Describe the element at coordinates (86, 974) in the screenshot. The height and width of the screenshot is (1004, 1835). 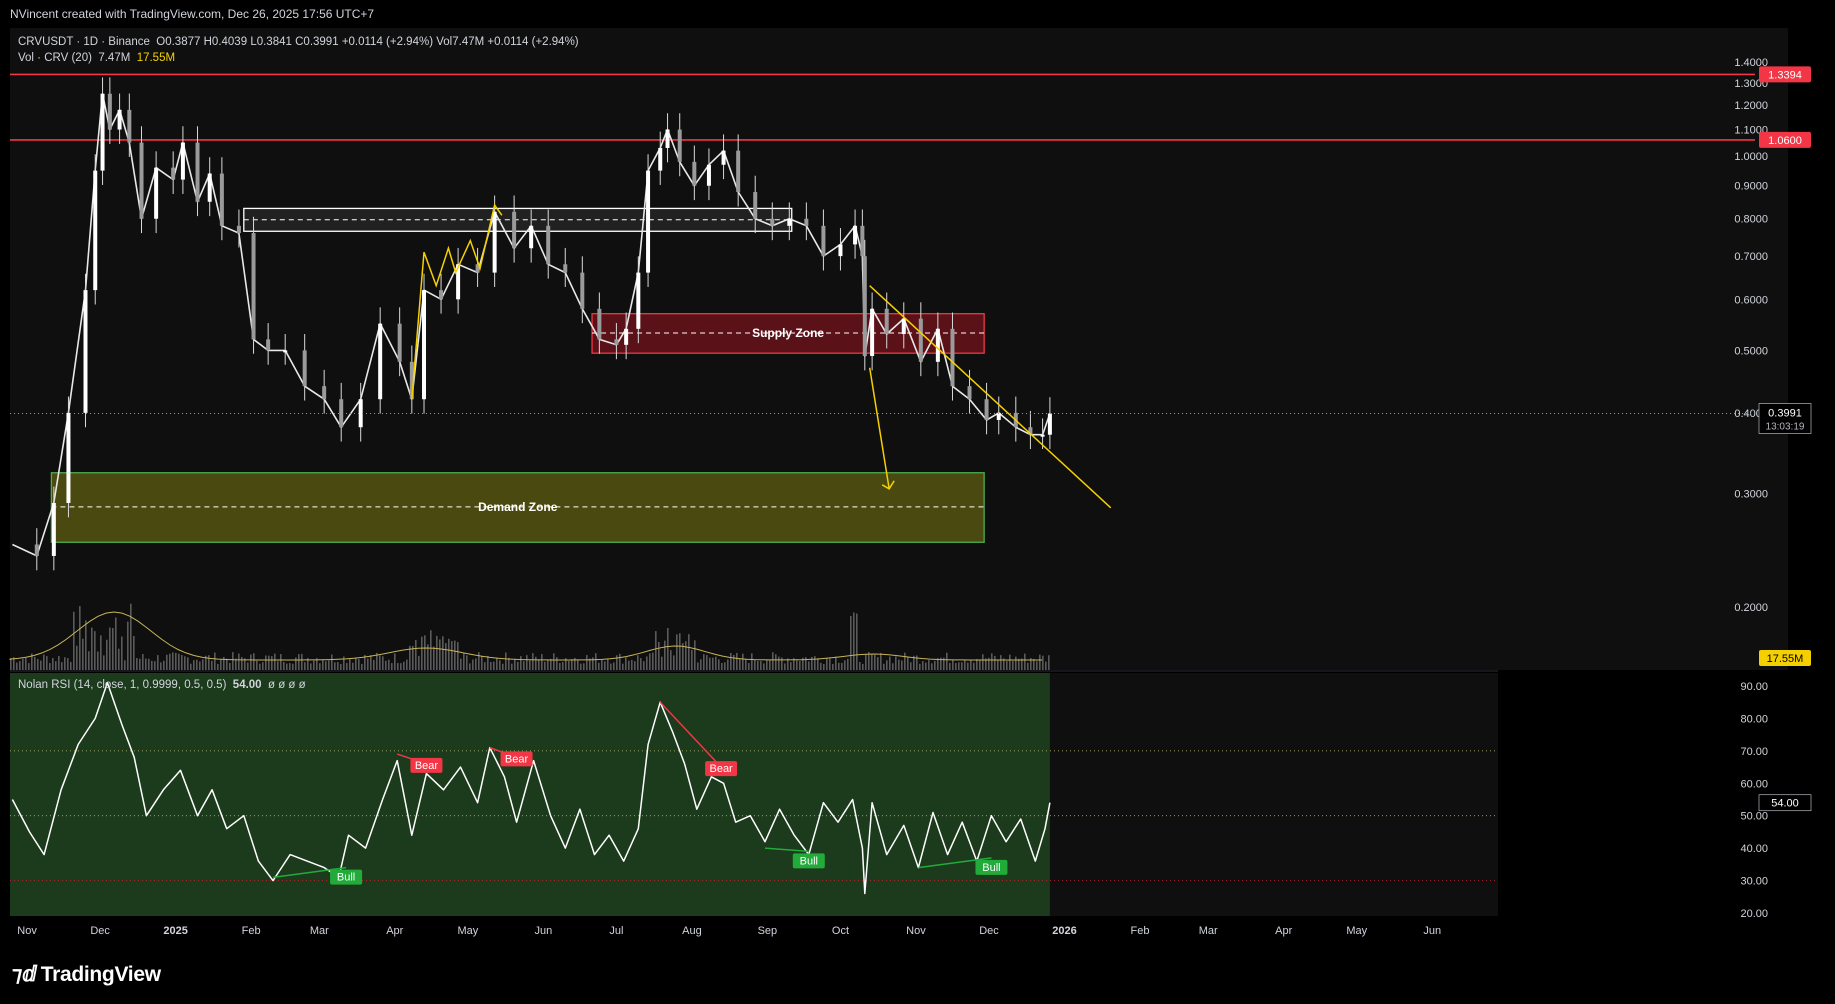
I see `tradingview-logo: ⁊ⅆ TradingView` at that location.